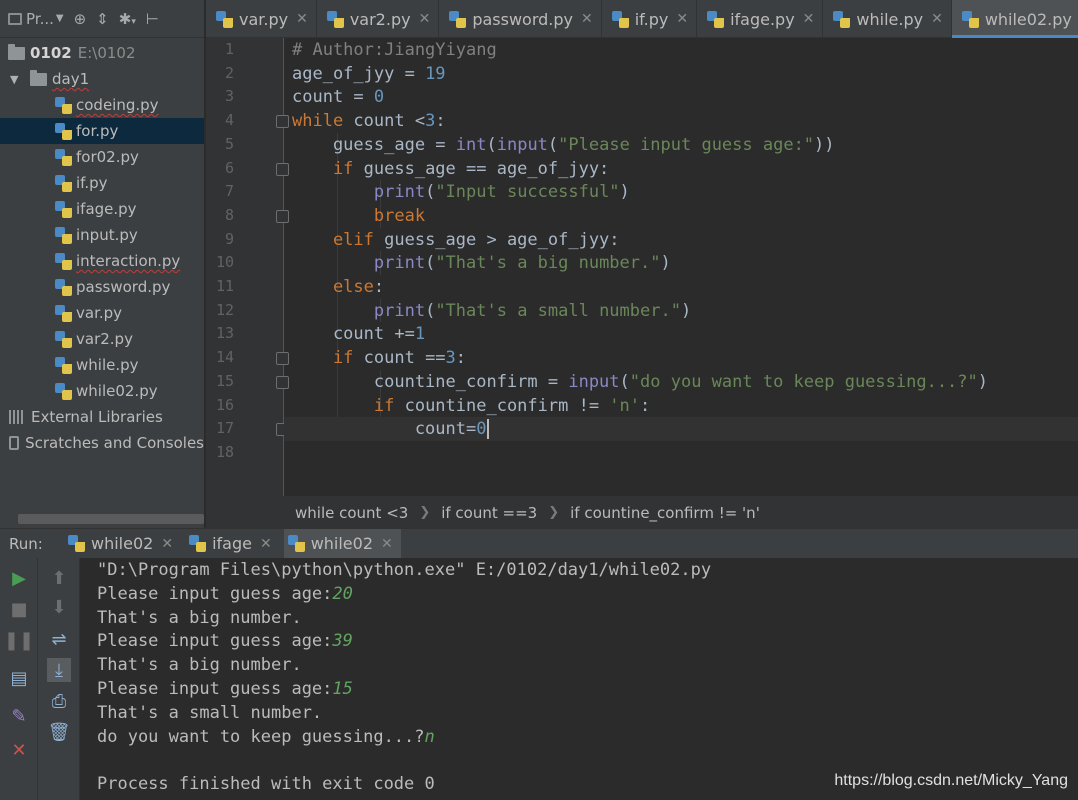  What do you see at coordinates (760, 19) in the screenshot?
I see `editor-tab: ifage.py ✕` at bounding box center [760, 19].